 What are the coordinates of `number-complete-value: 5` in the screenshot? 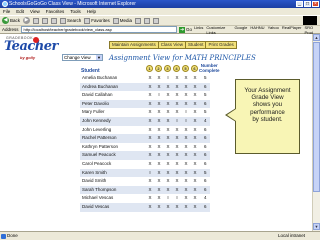 It's located at (205, 172).